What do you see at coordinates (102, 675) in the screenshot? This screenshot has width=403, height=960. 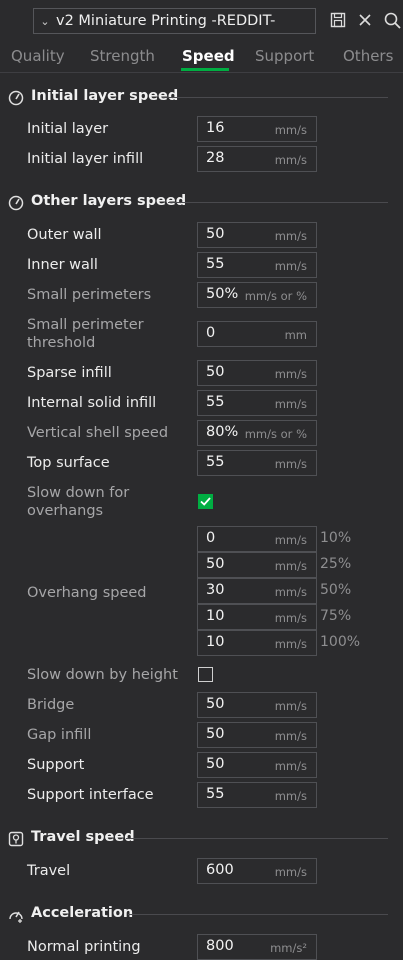 I see `label-slow-down-by-height: Slow down by height` at bounding box center [102, 675].